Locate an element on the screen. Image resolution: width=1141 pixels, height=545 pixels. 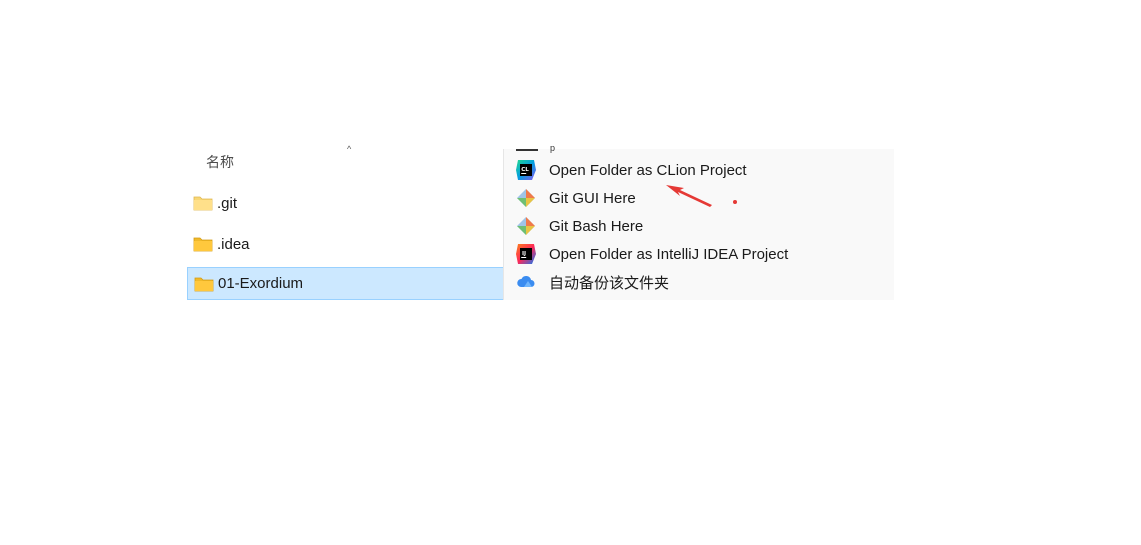
file-row-idea: .idea is located at coordinates (346, 244).